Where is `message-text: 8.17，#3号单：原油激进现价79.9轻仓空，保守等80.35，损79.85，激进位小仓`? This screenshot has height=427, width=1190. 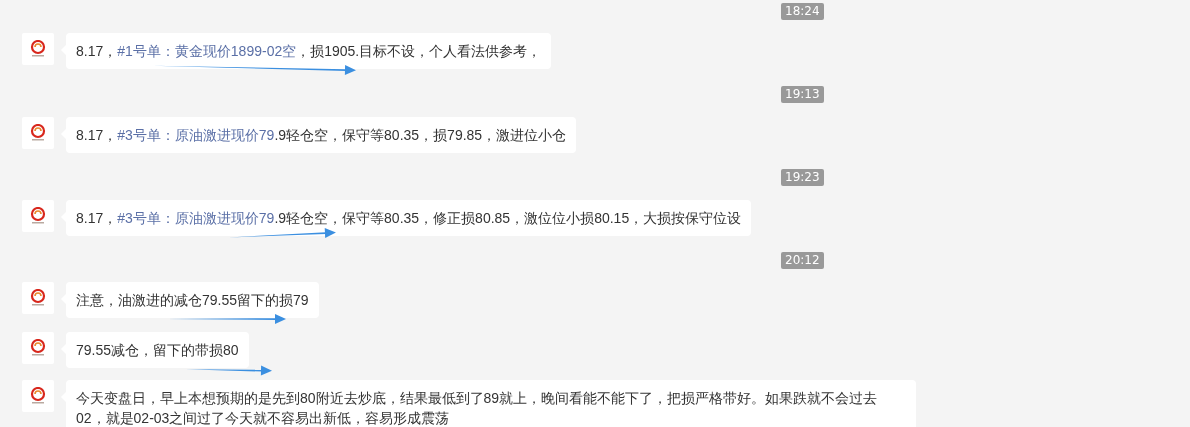
message-text: 8.17，#3号单：原油激进现价79.9轻仓空，保守等80.35，损79.85，激进位小仓 is located at coordinates (321, 135).